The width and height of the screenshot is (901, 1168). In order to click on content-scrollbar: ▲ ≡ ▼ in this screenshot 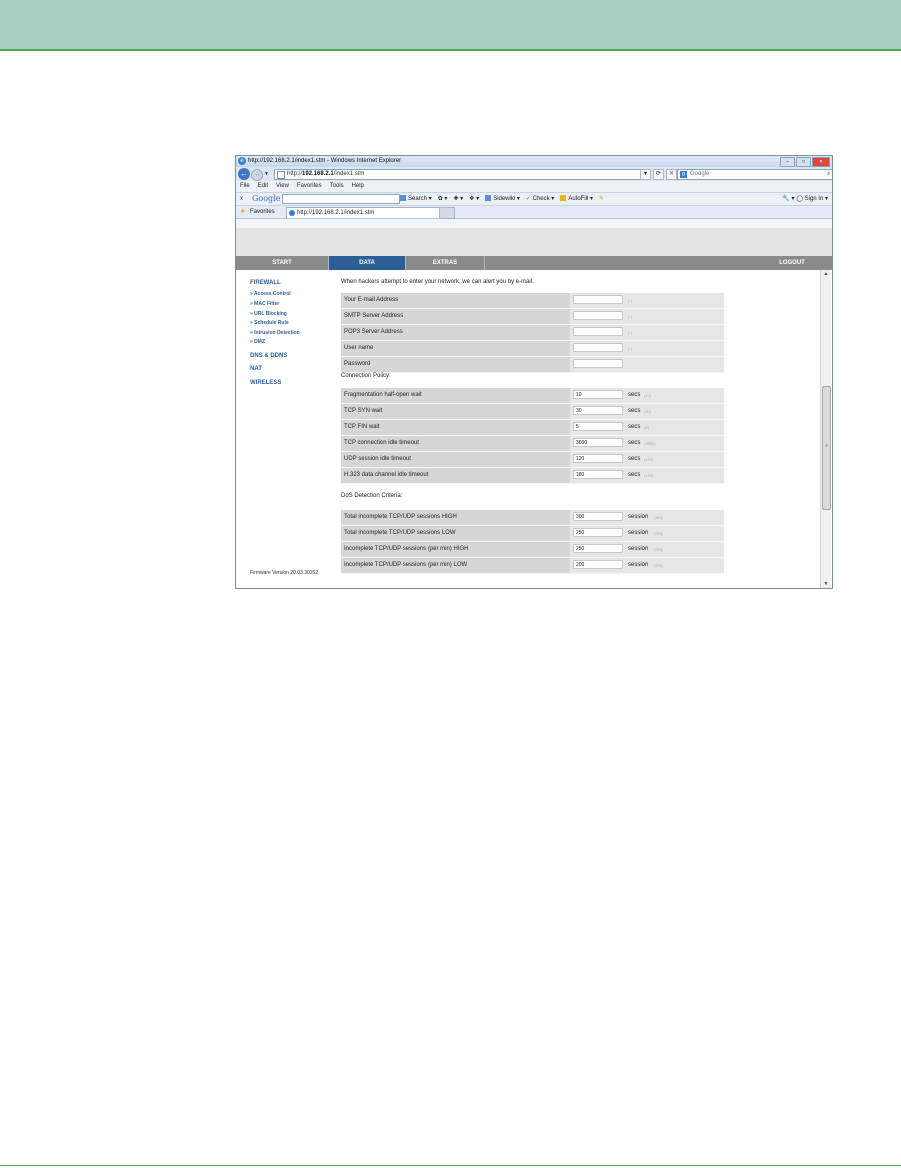, I will do `click(825, 429)`.